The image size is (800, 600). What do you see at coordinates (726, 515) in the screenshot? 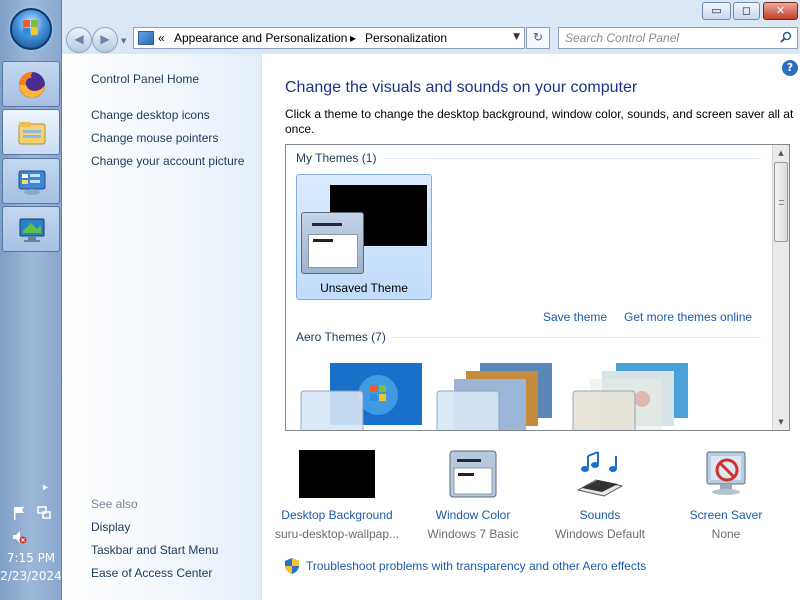
I see `screen-saver-title: Screen Saver` at bounding box center [726, 515].